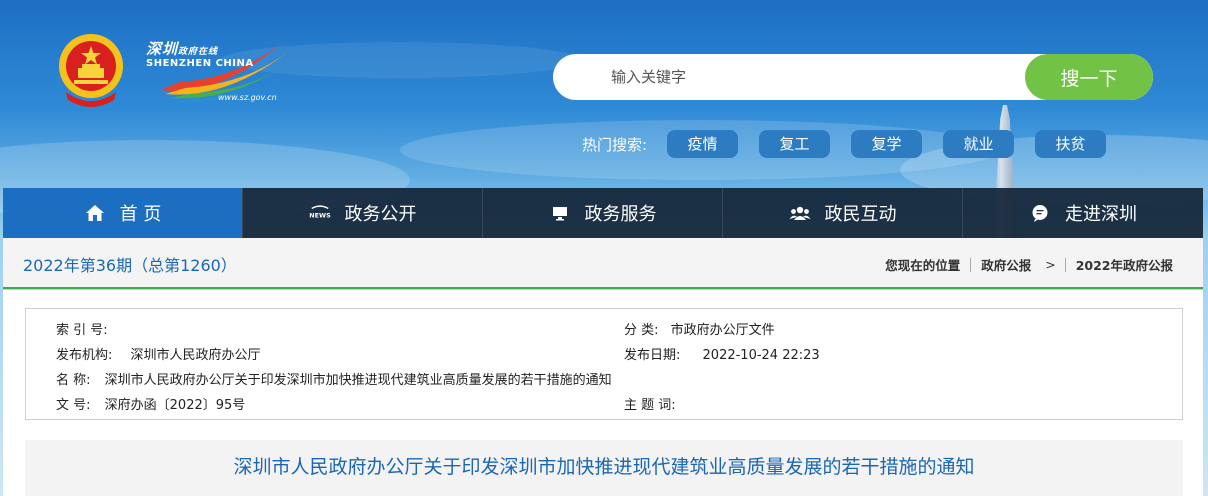 The image size is (1208, 496). I want to click on nav-item-home: 首 页, so click(123, 213).